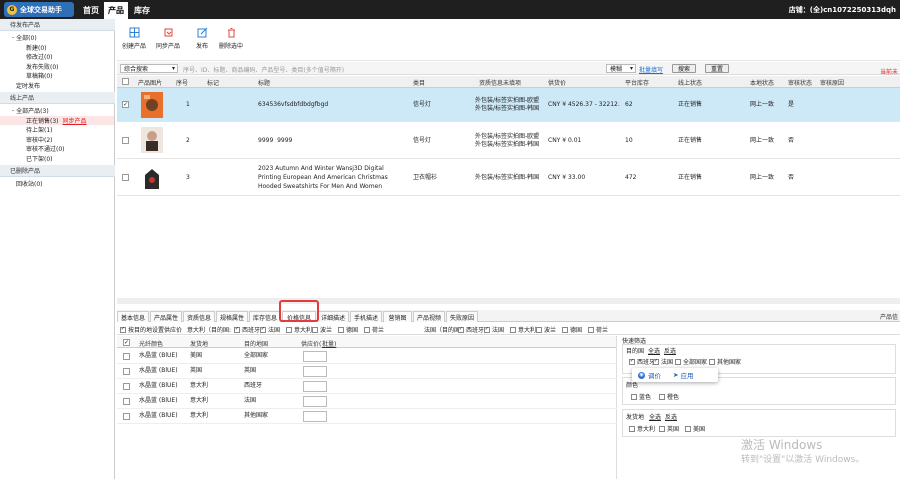 The height and width of the screenshot is (479, 900). I want to click on italy-dest-country: 法国, so click(270, 329).